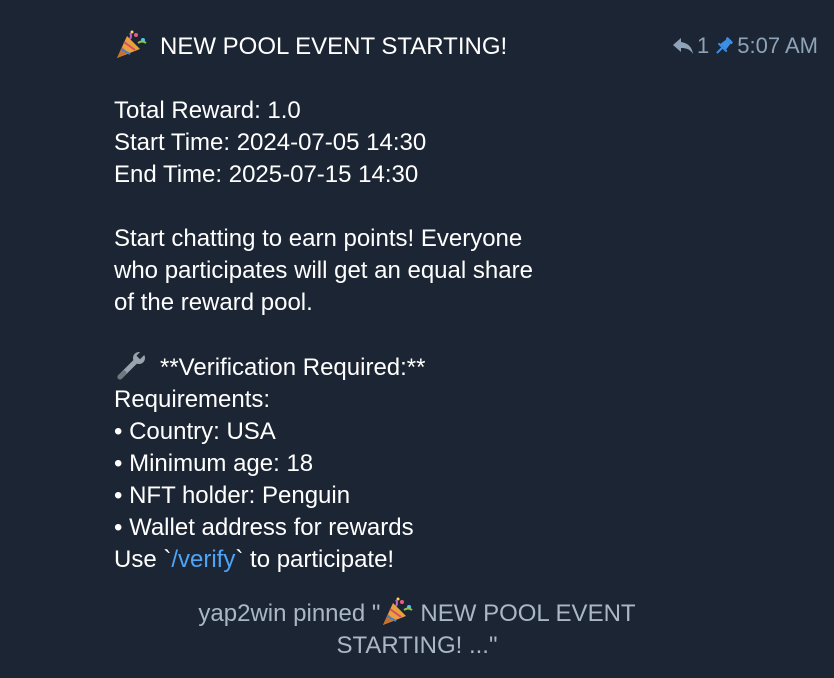 The width and height of the screenshot is (834, 678). What do you see at coordinates (725, 45) in the screenshot?
I see `pin-icon` at bounding box center [725, 45].